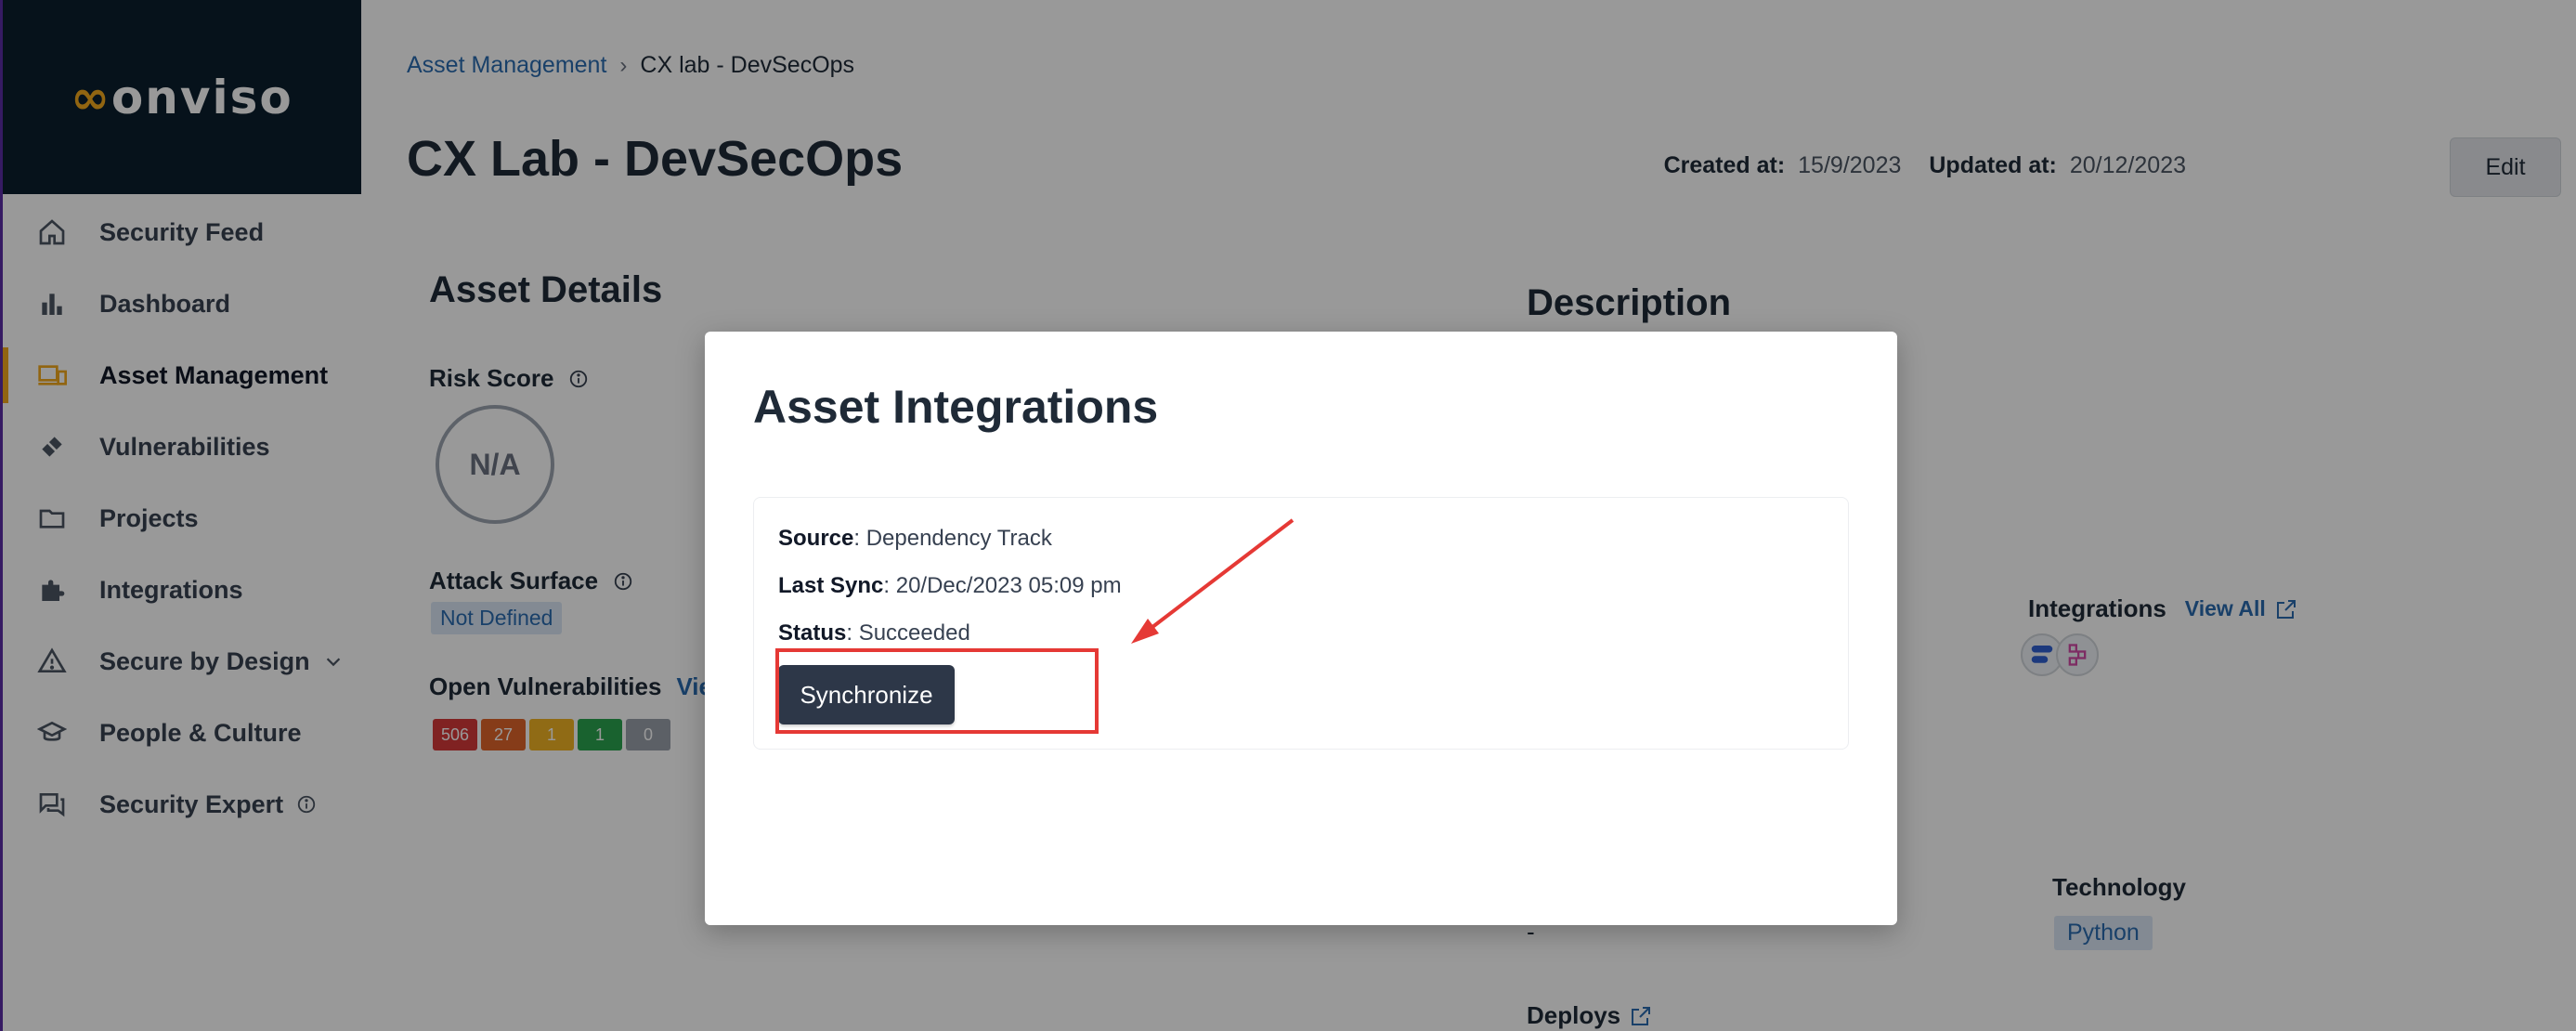 This screenshot has height=1031, width=2576. Describe the element at coordinates (1003, 585) in the screenshot. I see `last-sync-value: : 20/Dec/2023 05:09 pm` at that location.